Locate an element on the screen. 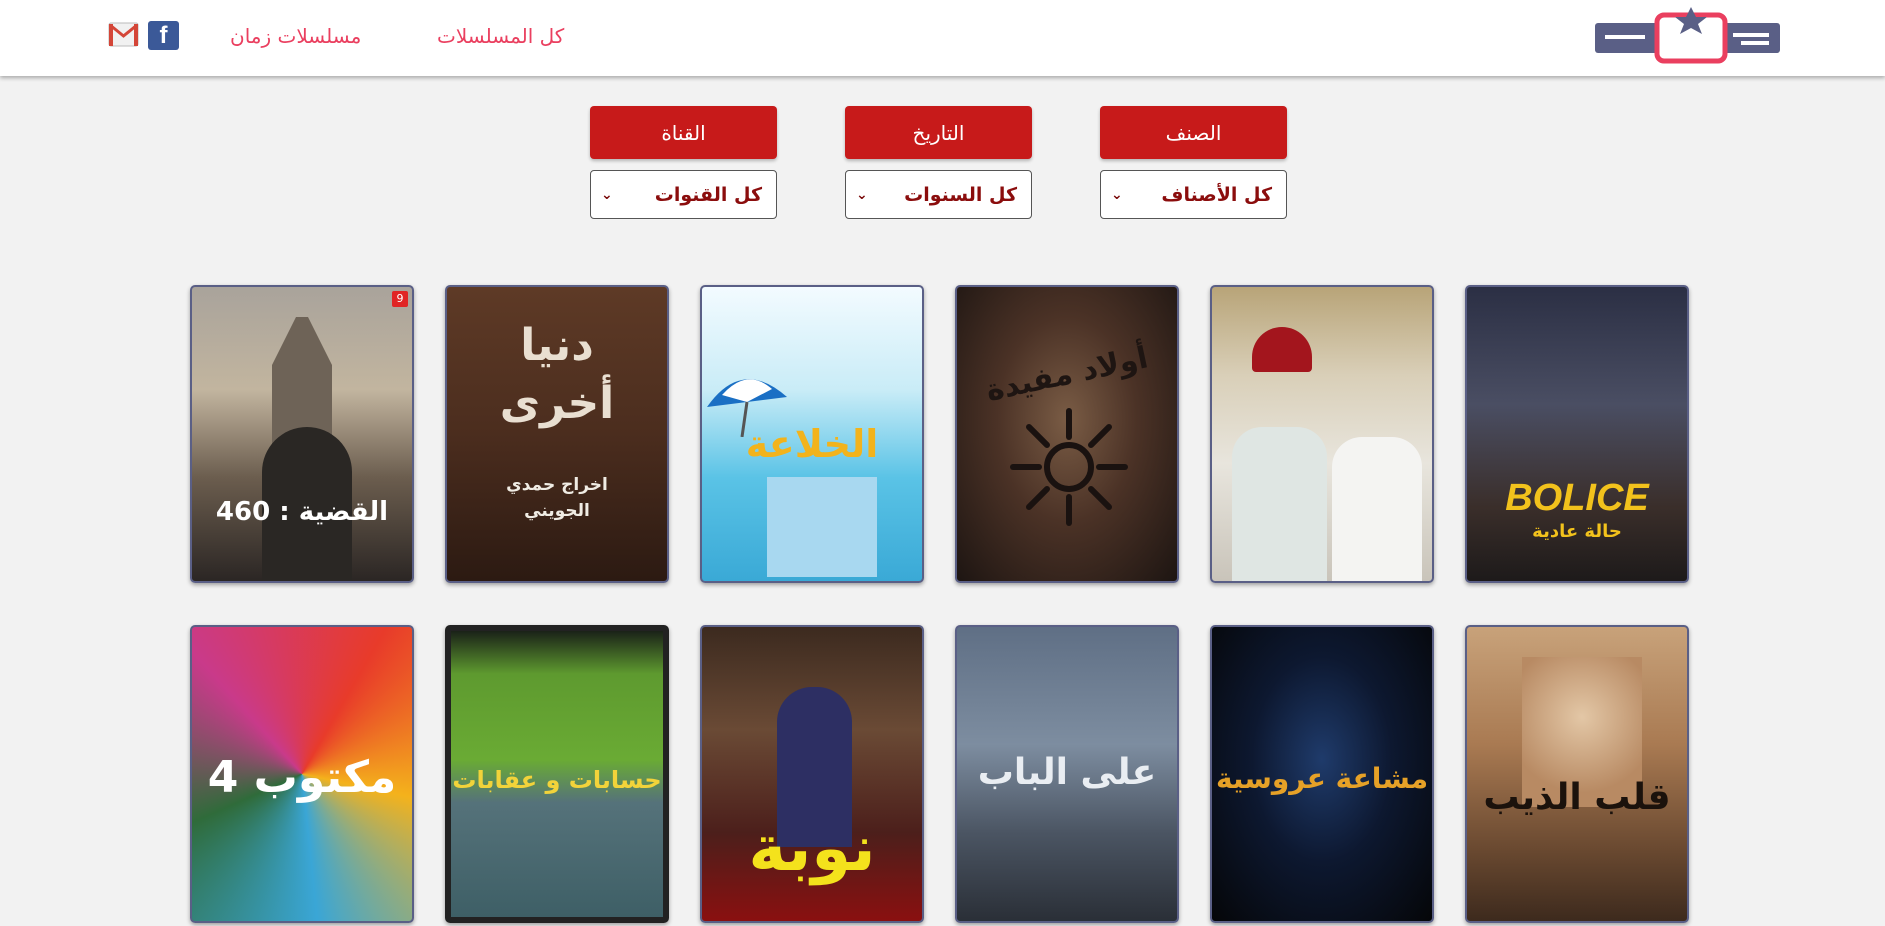  poster-mechaa-arousia: مشاعة عروسية is located at coordinates (1322, 774).